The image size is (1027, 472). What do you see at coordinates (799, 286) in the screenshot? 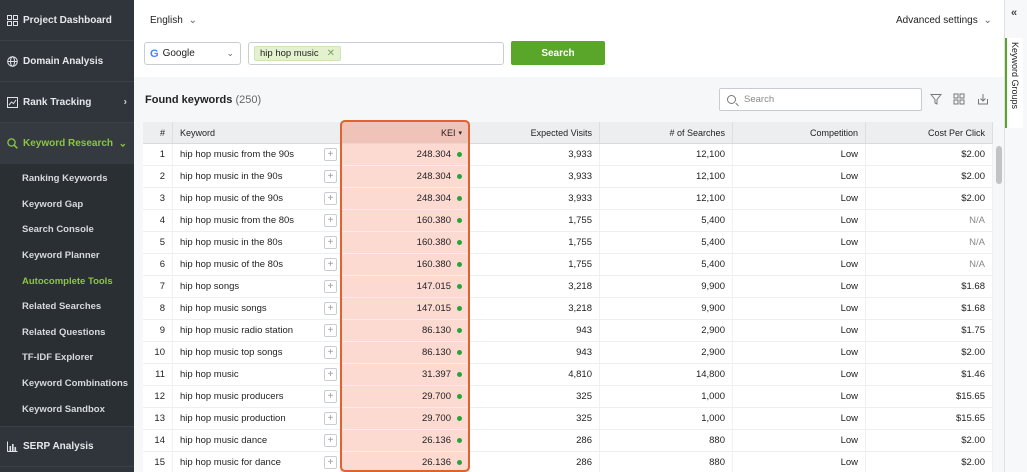
I see `cell-competition: Low` at bounding box center [799, 286].